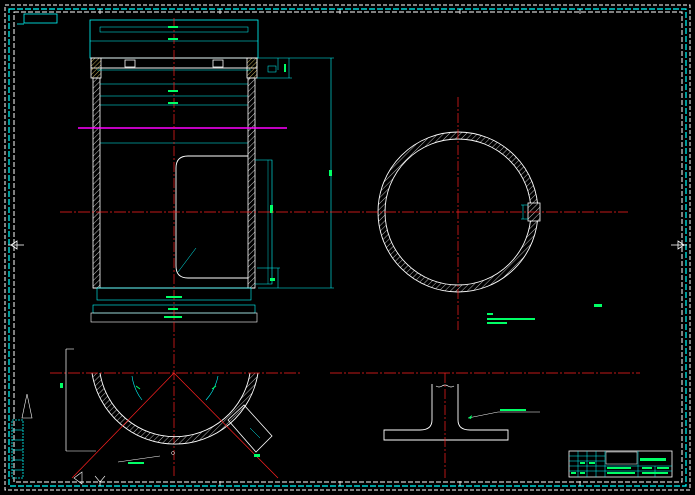  I want to click on tech-req-marks, so click(544, 314).